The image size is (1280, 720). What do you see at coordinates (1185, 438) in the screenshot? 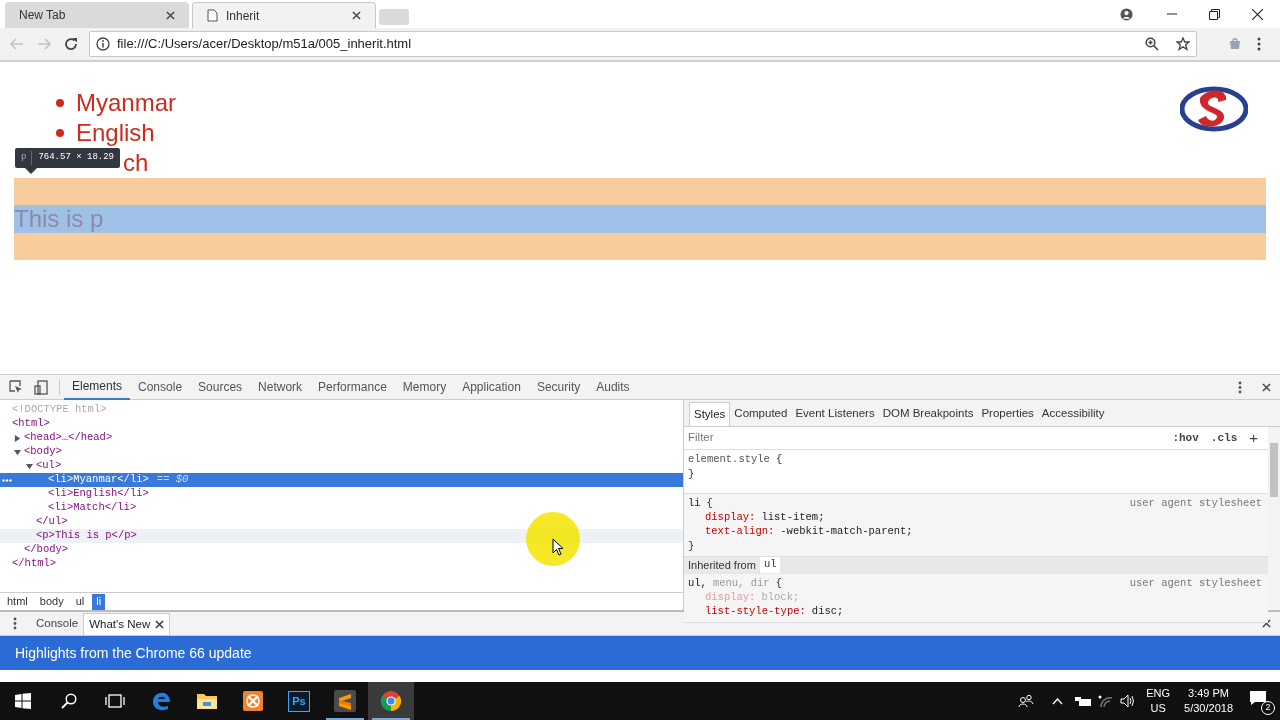
I see `filter-toolbar-button: :hov` at bounding box center [1185, 438].